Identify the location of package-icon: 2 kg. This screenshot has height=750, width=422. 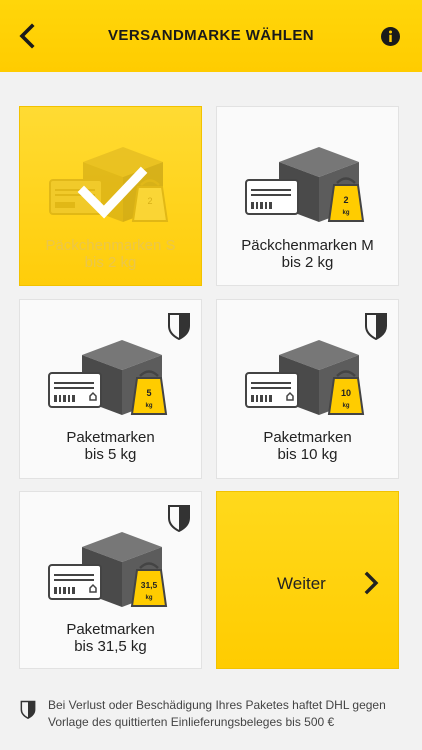
(305, 184).